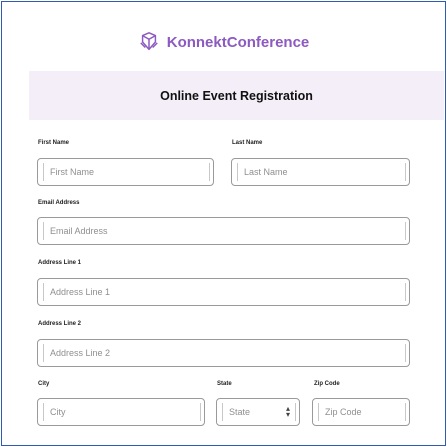  I want to click on first-name-input, so click(125, 172).